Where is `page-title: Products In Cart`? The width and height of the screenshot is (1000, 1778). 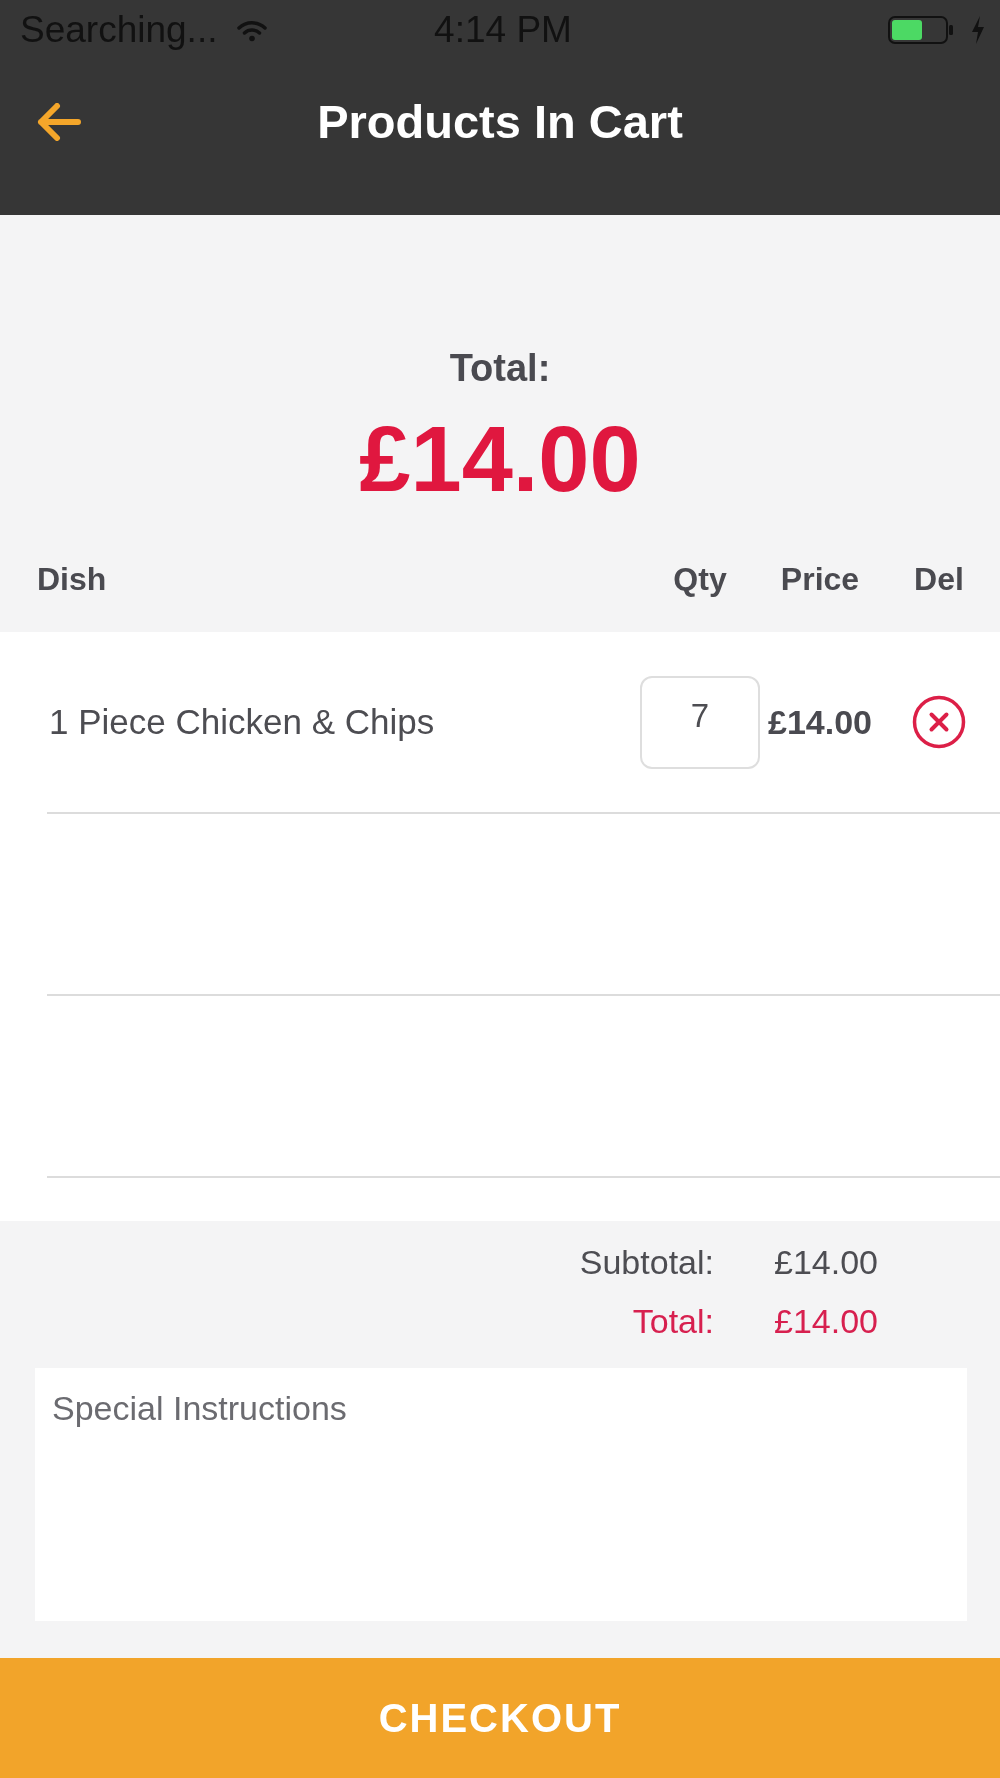
page-title: Products In Cart is located at coordinates (500, 122).